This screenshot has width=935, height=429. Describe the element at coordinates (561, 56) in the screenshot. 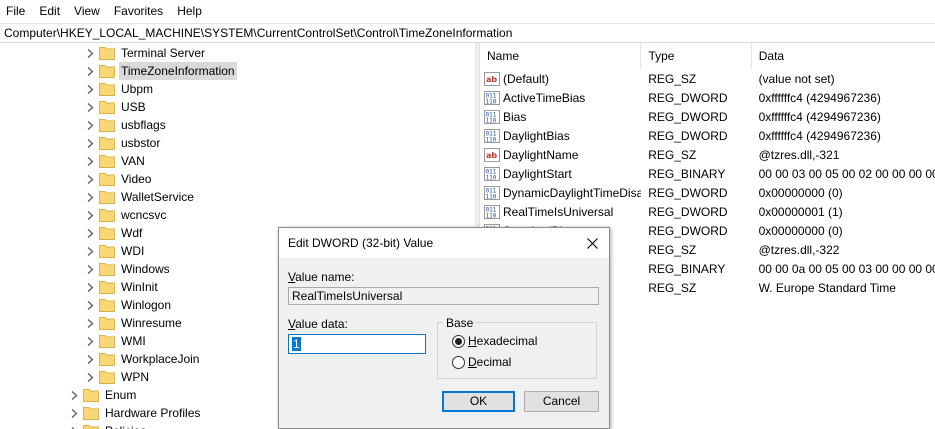

I see `column-name-header: Name` at that location.